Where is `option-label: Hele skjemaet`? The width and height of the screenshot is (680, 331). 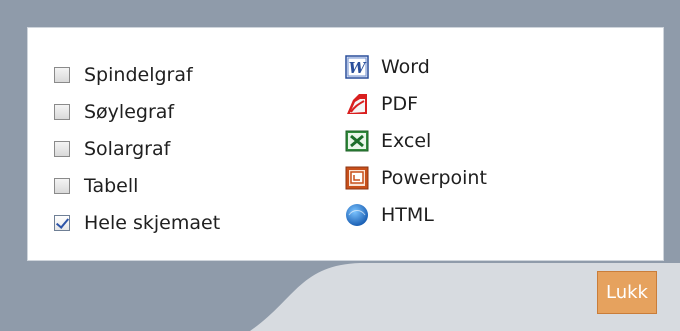 option-label: Hele skjemaet is located at coordinates (152, 222).